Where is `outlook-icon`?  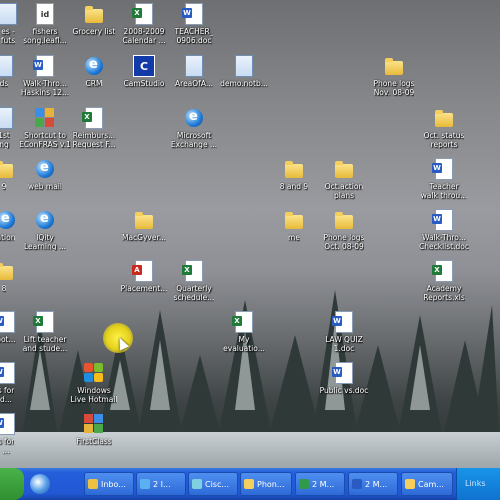 outlook-icon is located at coordinates (93, 484).